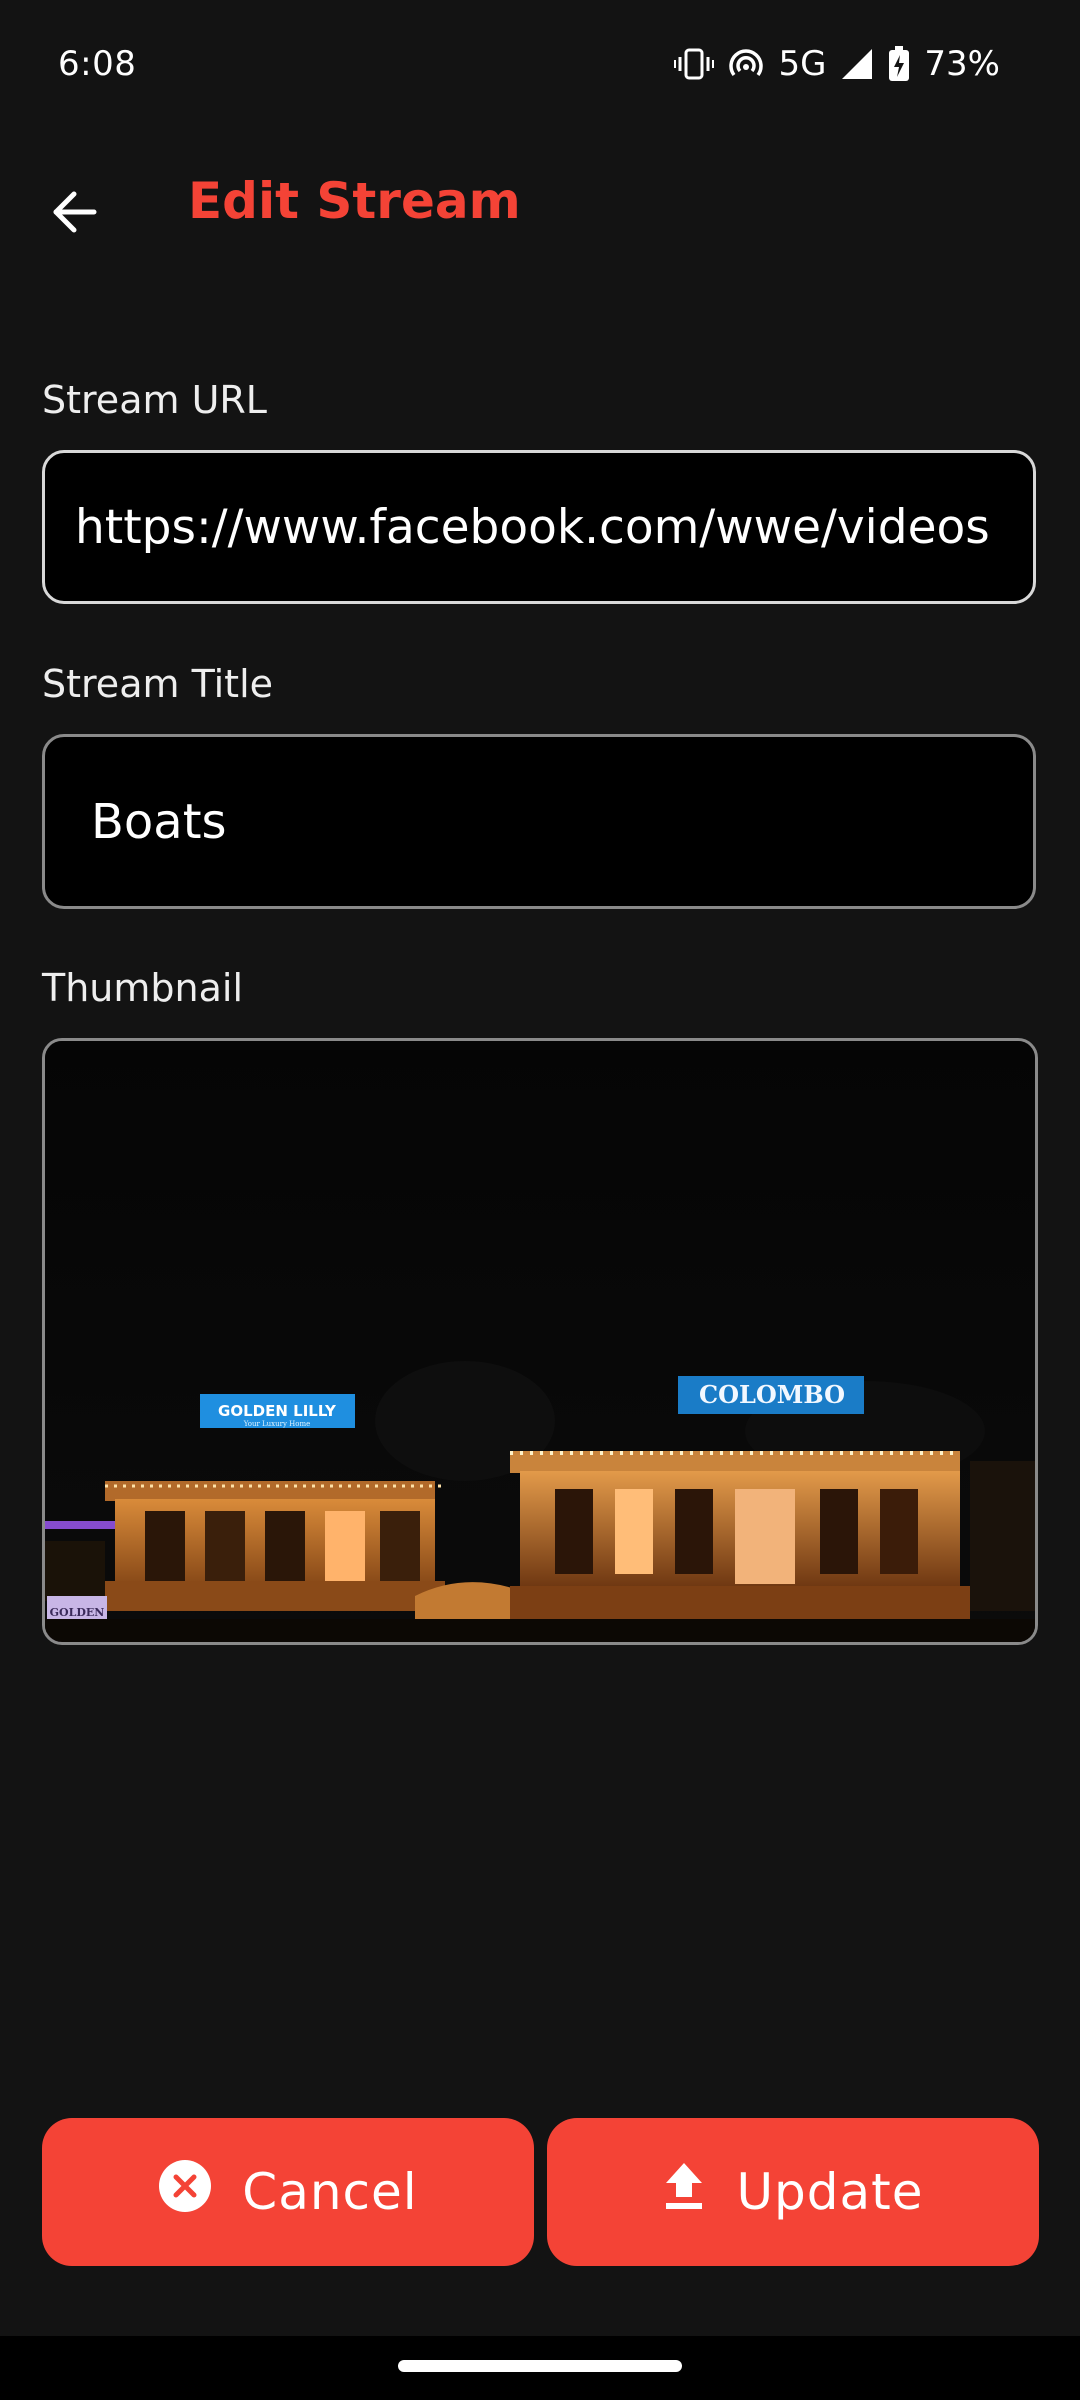  I want to click on update-button: Update, so click(793, 2192).